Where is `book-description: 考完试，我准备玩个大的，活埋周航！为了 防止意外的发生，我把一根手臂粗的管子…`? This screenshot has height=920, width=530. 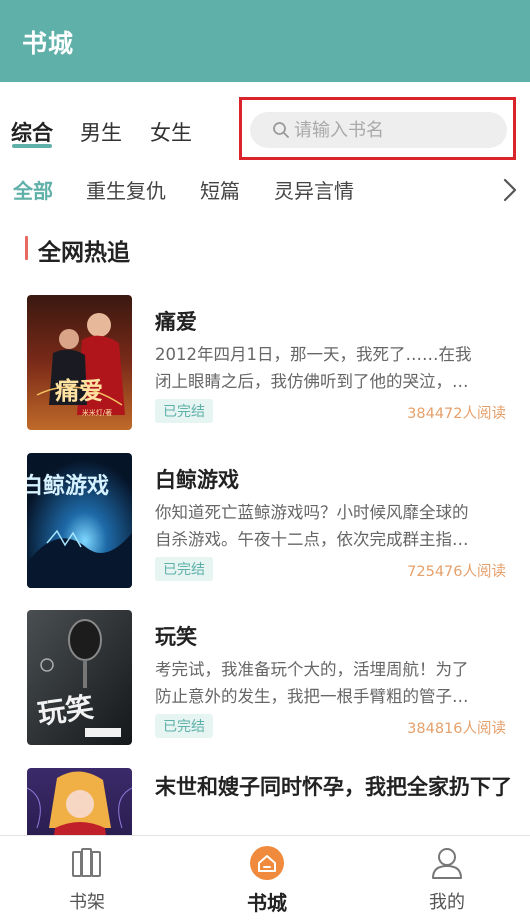
book-description: 考完试，我准备玩个大的，活埋周航！为了 防止意外的发生，我把一根手臂粗的管子… is located at coordinates (330, 683).